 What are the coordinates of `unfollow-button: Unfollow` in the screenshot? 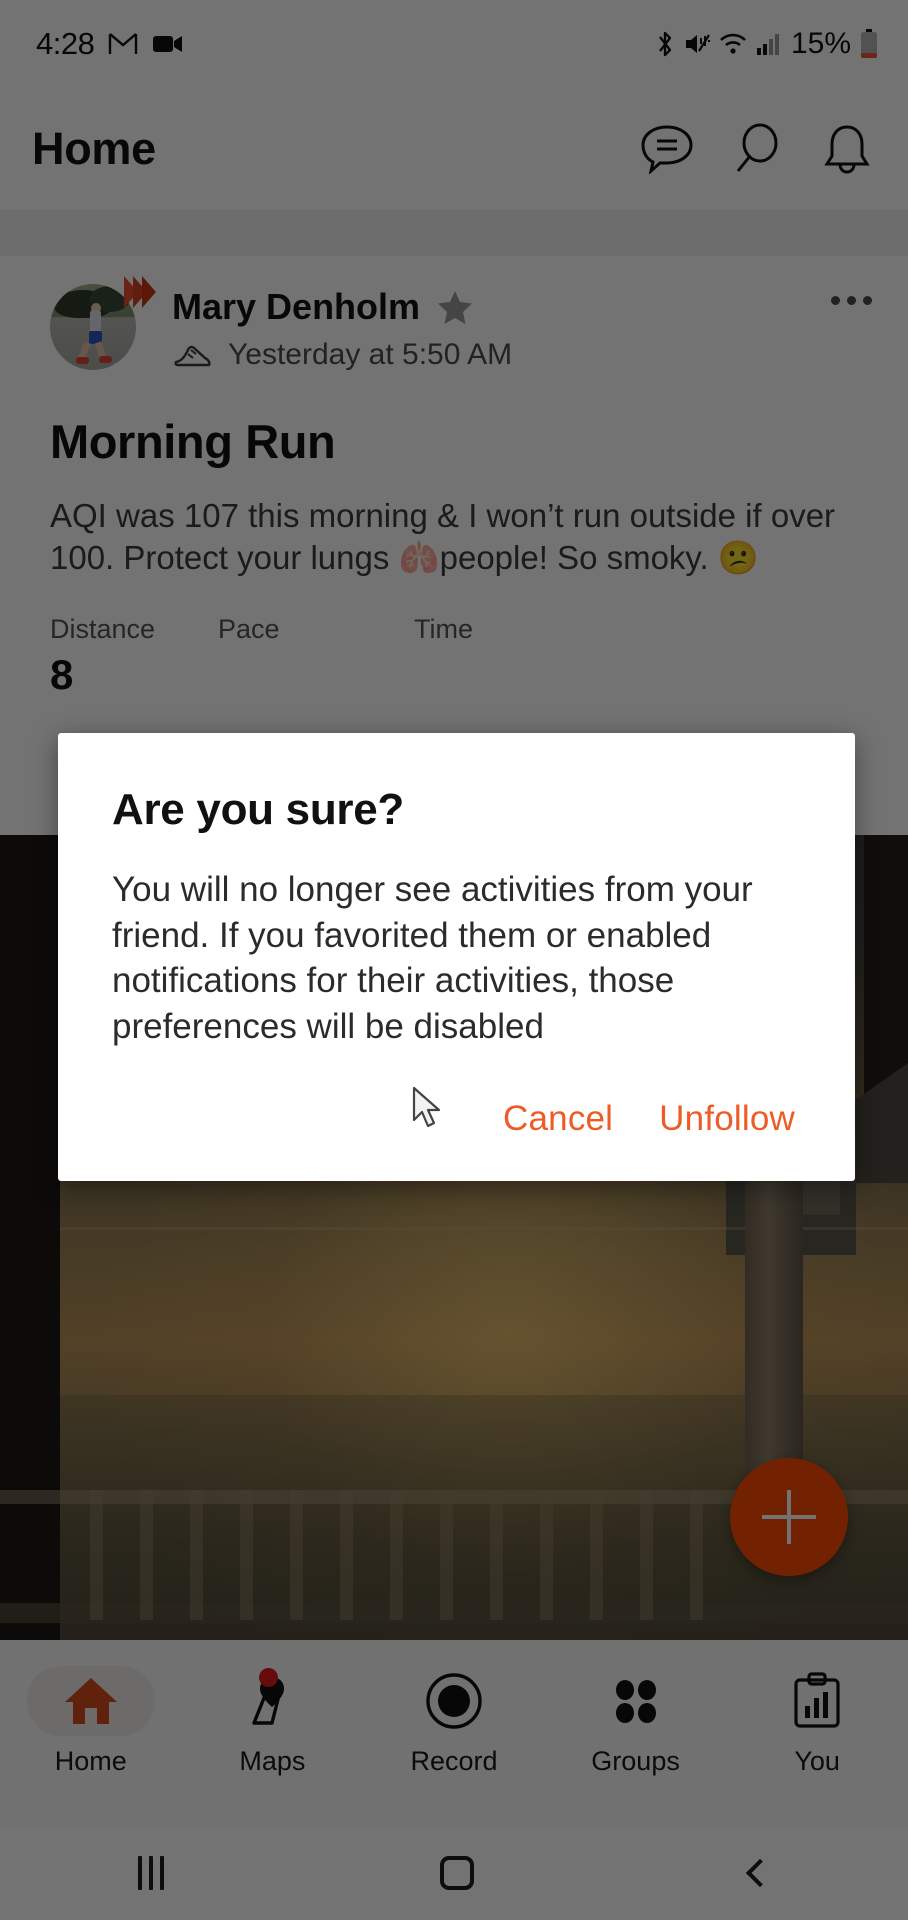 It's located at (727, 1119).